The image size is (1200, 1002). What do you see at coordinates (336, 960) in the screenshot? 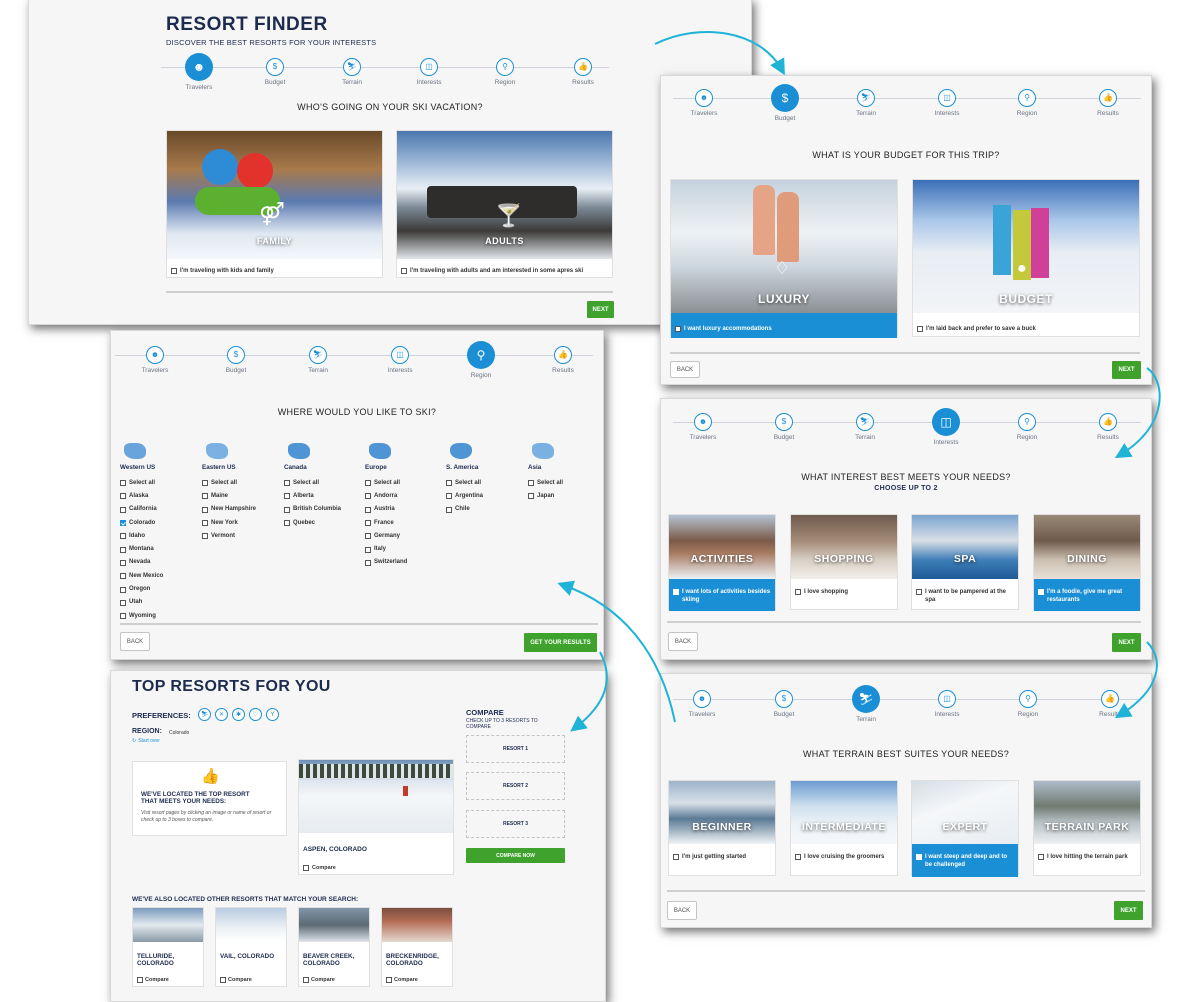
I see `resort-name: BEAVER CREEK, COLORADO` at bounding box center [336, 960].